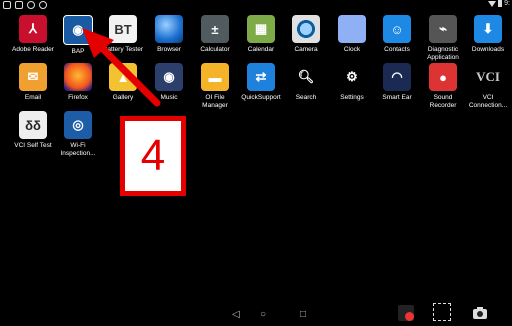  I want to click on step-number-callout: 4, so click(153, 156).